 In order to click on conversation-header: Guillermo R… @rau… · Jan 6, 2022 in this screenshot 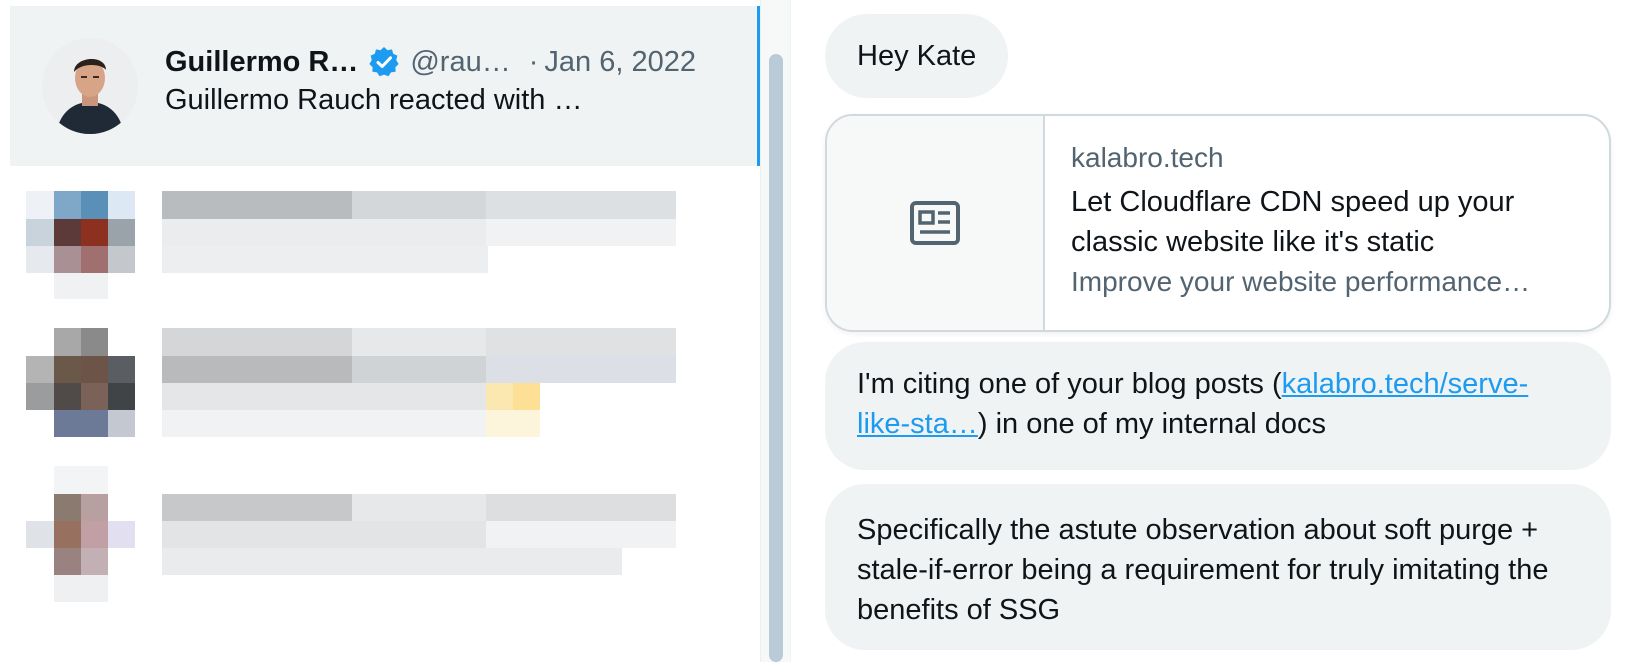, I will do `click(445, 62)`.